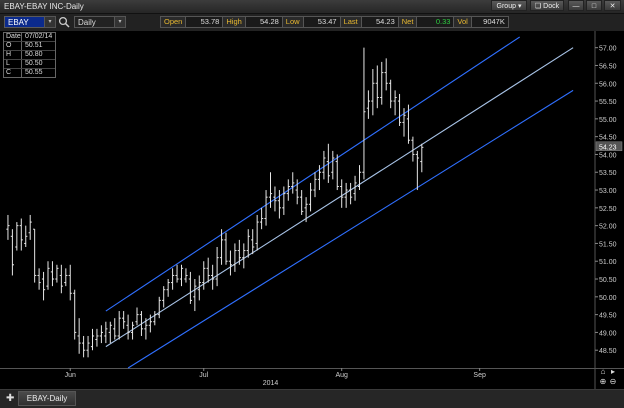  Describe the element at coordinates (10, 398) in the screenshot. I see `add-tab-icon: ✚` at that location.